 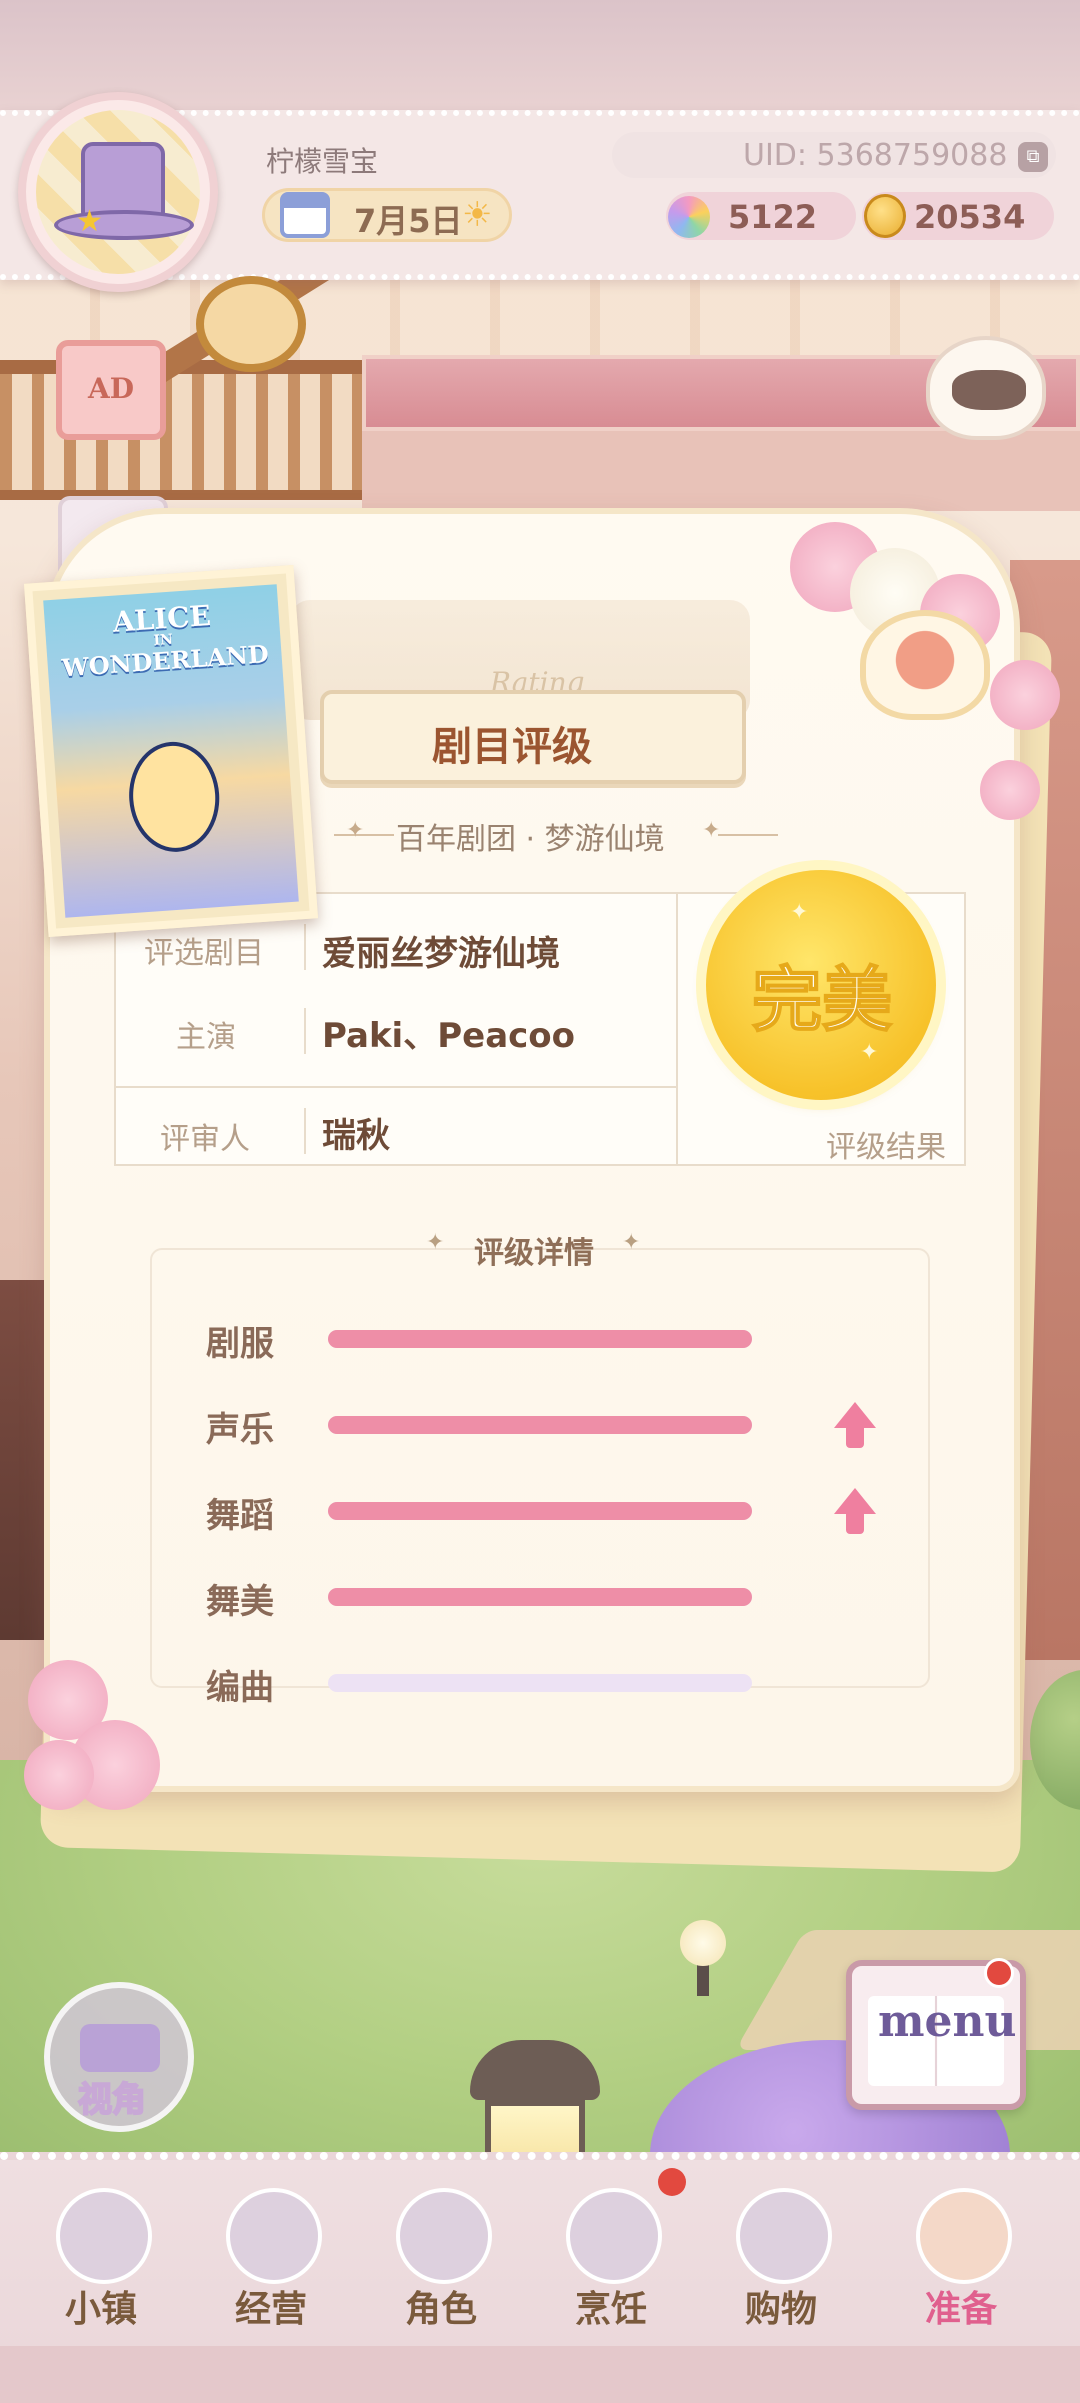 I want to click on gift-bag-icon, so click(x=784, y=2236).